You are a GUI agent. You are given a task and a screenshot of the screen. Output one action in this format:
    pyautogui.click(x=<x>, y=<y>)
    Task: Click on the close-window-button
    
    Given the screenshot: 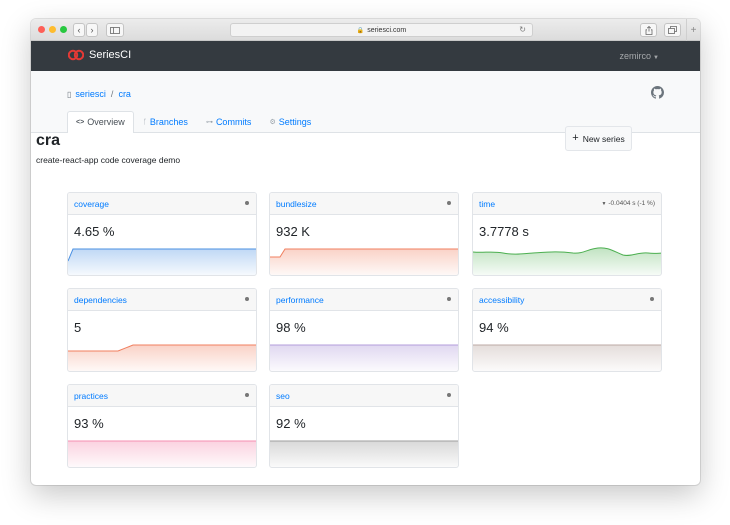 What is the action you would take?
    pyautogui.click(x=41, y=29)
    